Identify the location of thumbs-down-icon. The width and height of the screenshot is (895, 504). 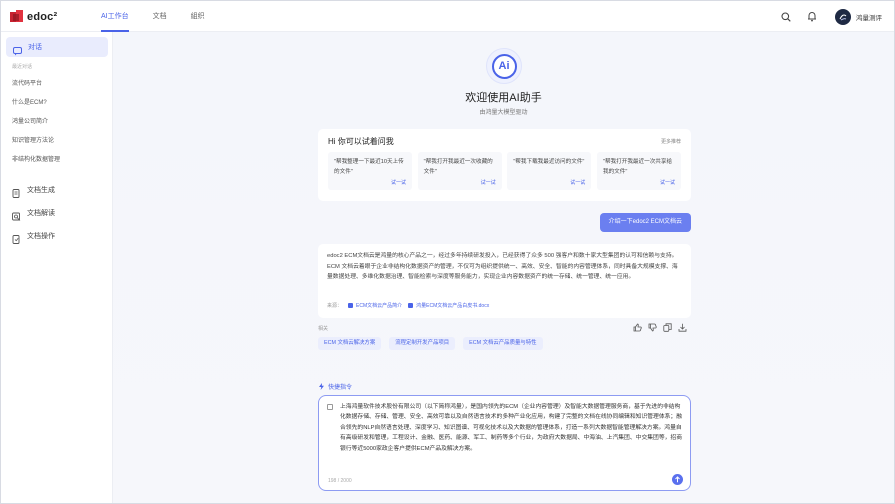
(652, 327).